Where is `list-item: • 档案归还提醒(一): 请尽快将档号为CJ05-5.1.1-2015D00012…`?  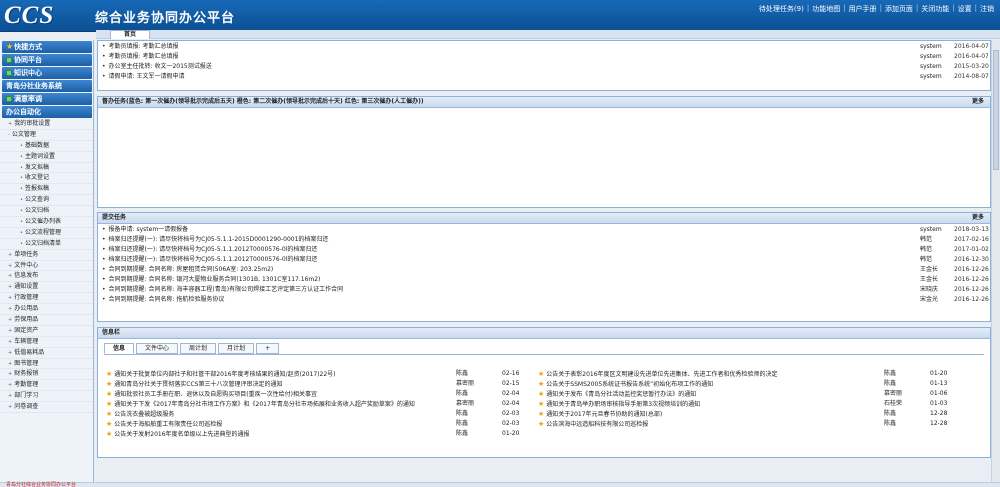 list-item: • 档案归还提醒(一): 请尽快将档号为CJ05-5.1.1-2015D00012… is located at coordinates (546, 240).